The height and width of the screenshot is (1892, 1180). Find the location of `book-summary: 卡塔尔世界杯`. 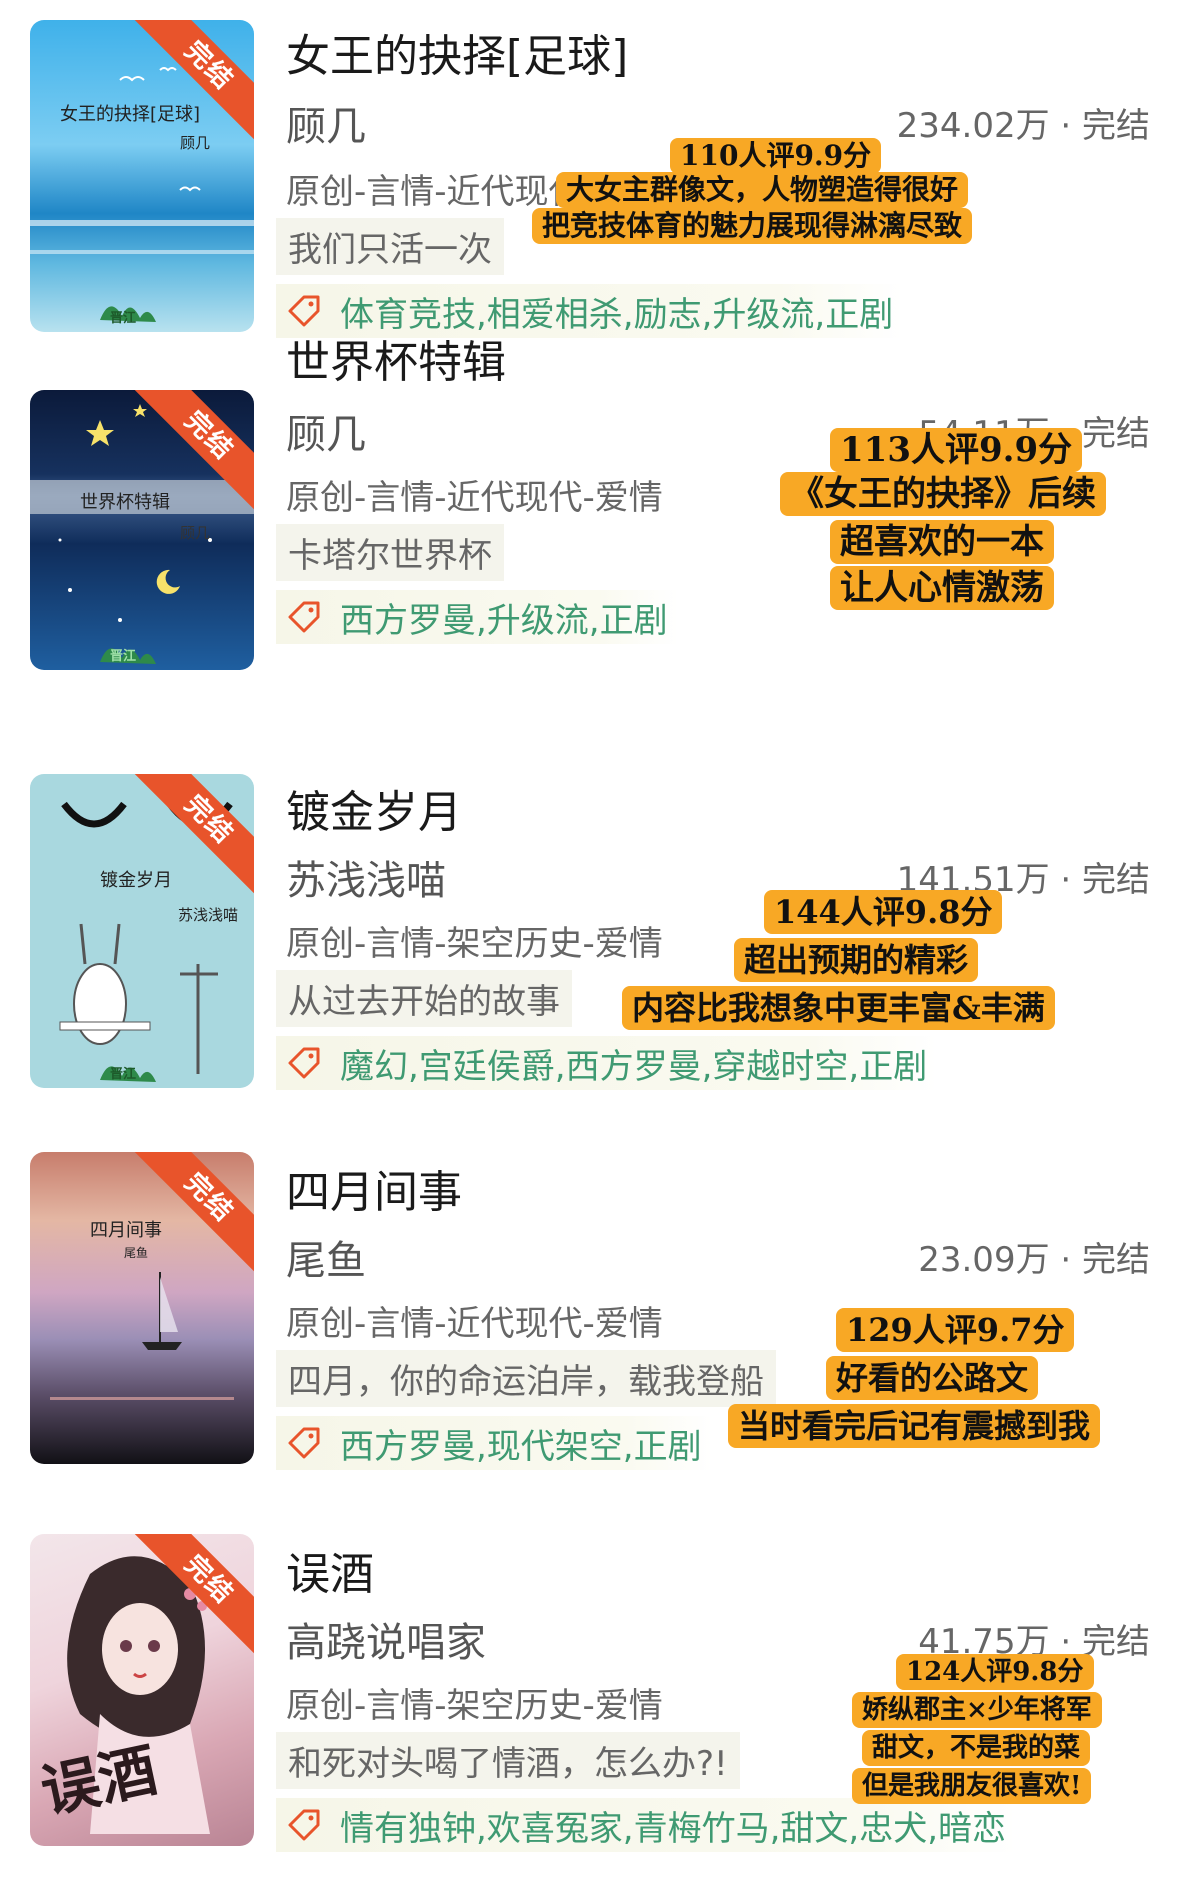

book-summary: 卡塔尔世界杯 is located at coordinates (390, 552).